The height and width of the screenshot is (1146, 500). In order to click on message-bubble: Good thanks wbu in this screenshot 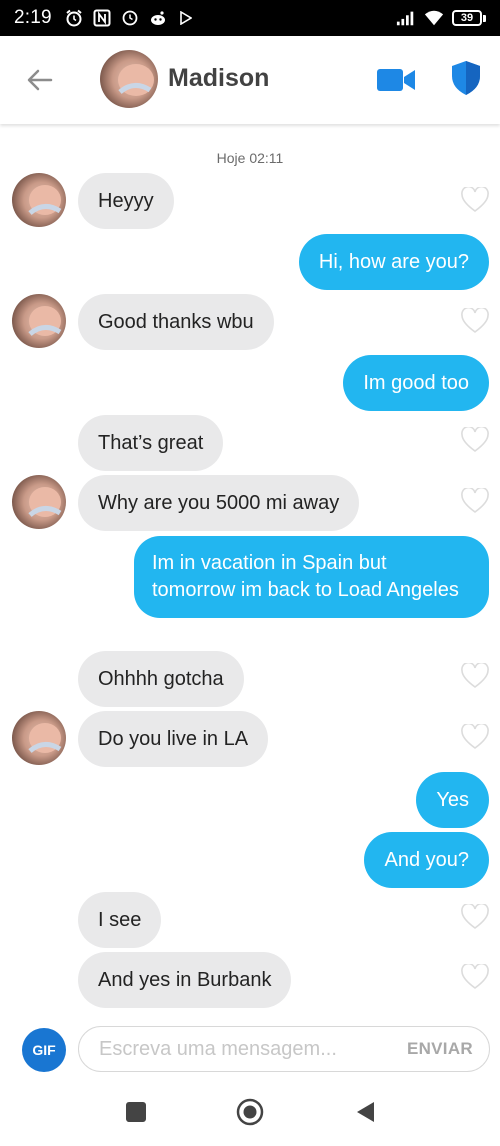, I will do `click(176, 322)`.